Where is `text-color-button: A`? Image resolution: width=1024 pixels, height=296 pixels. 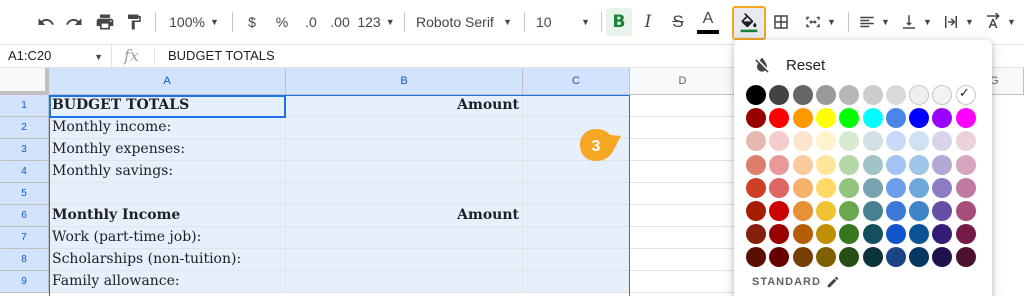
text-color-button: A is located at coordinates (708, 22).